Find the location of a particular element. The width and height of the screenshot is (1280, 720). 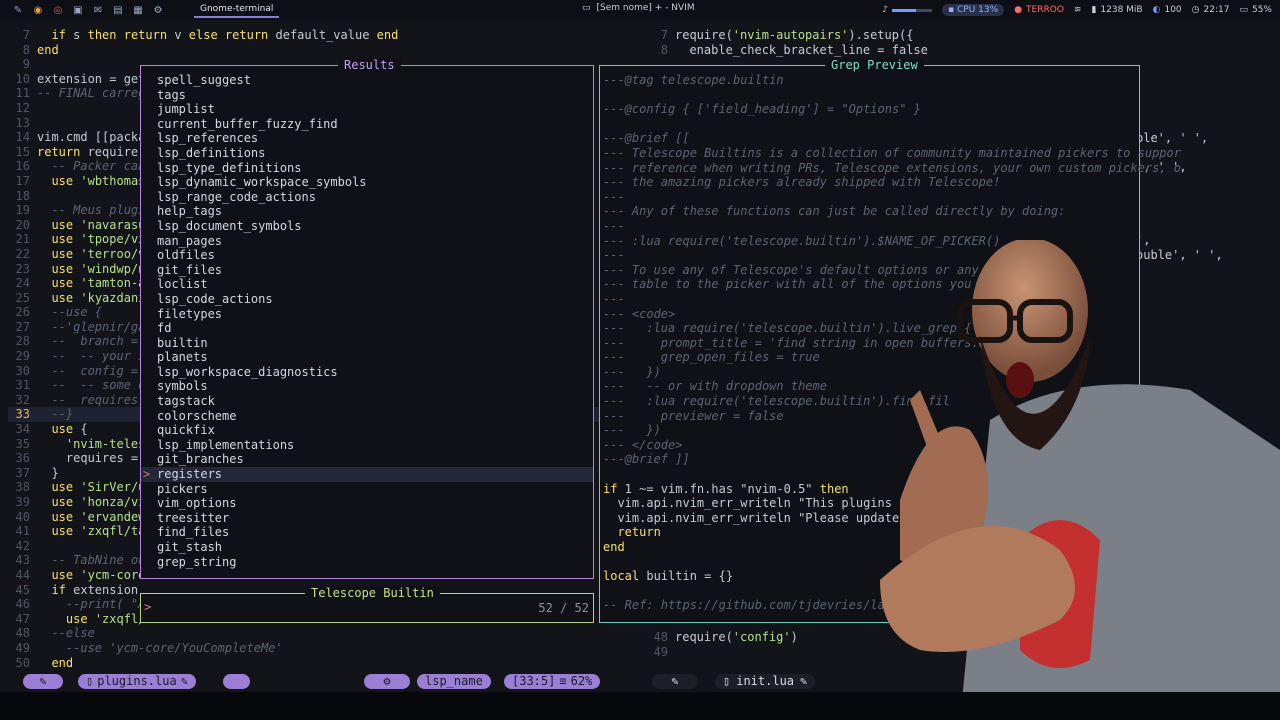

result-label: lsp_references is located at coordinates (208, 138).